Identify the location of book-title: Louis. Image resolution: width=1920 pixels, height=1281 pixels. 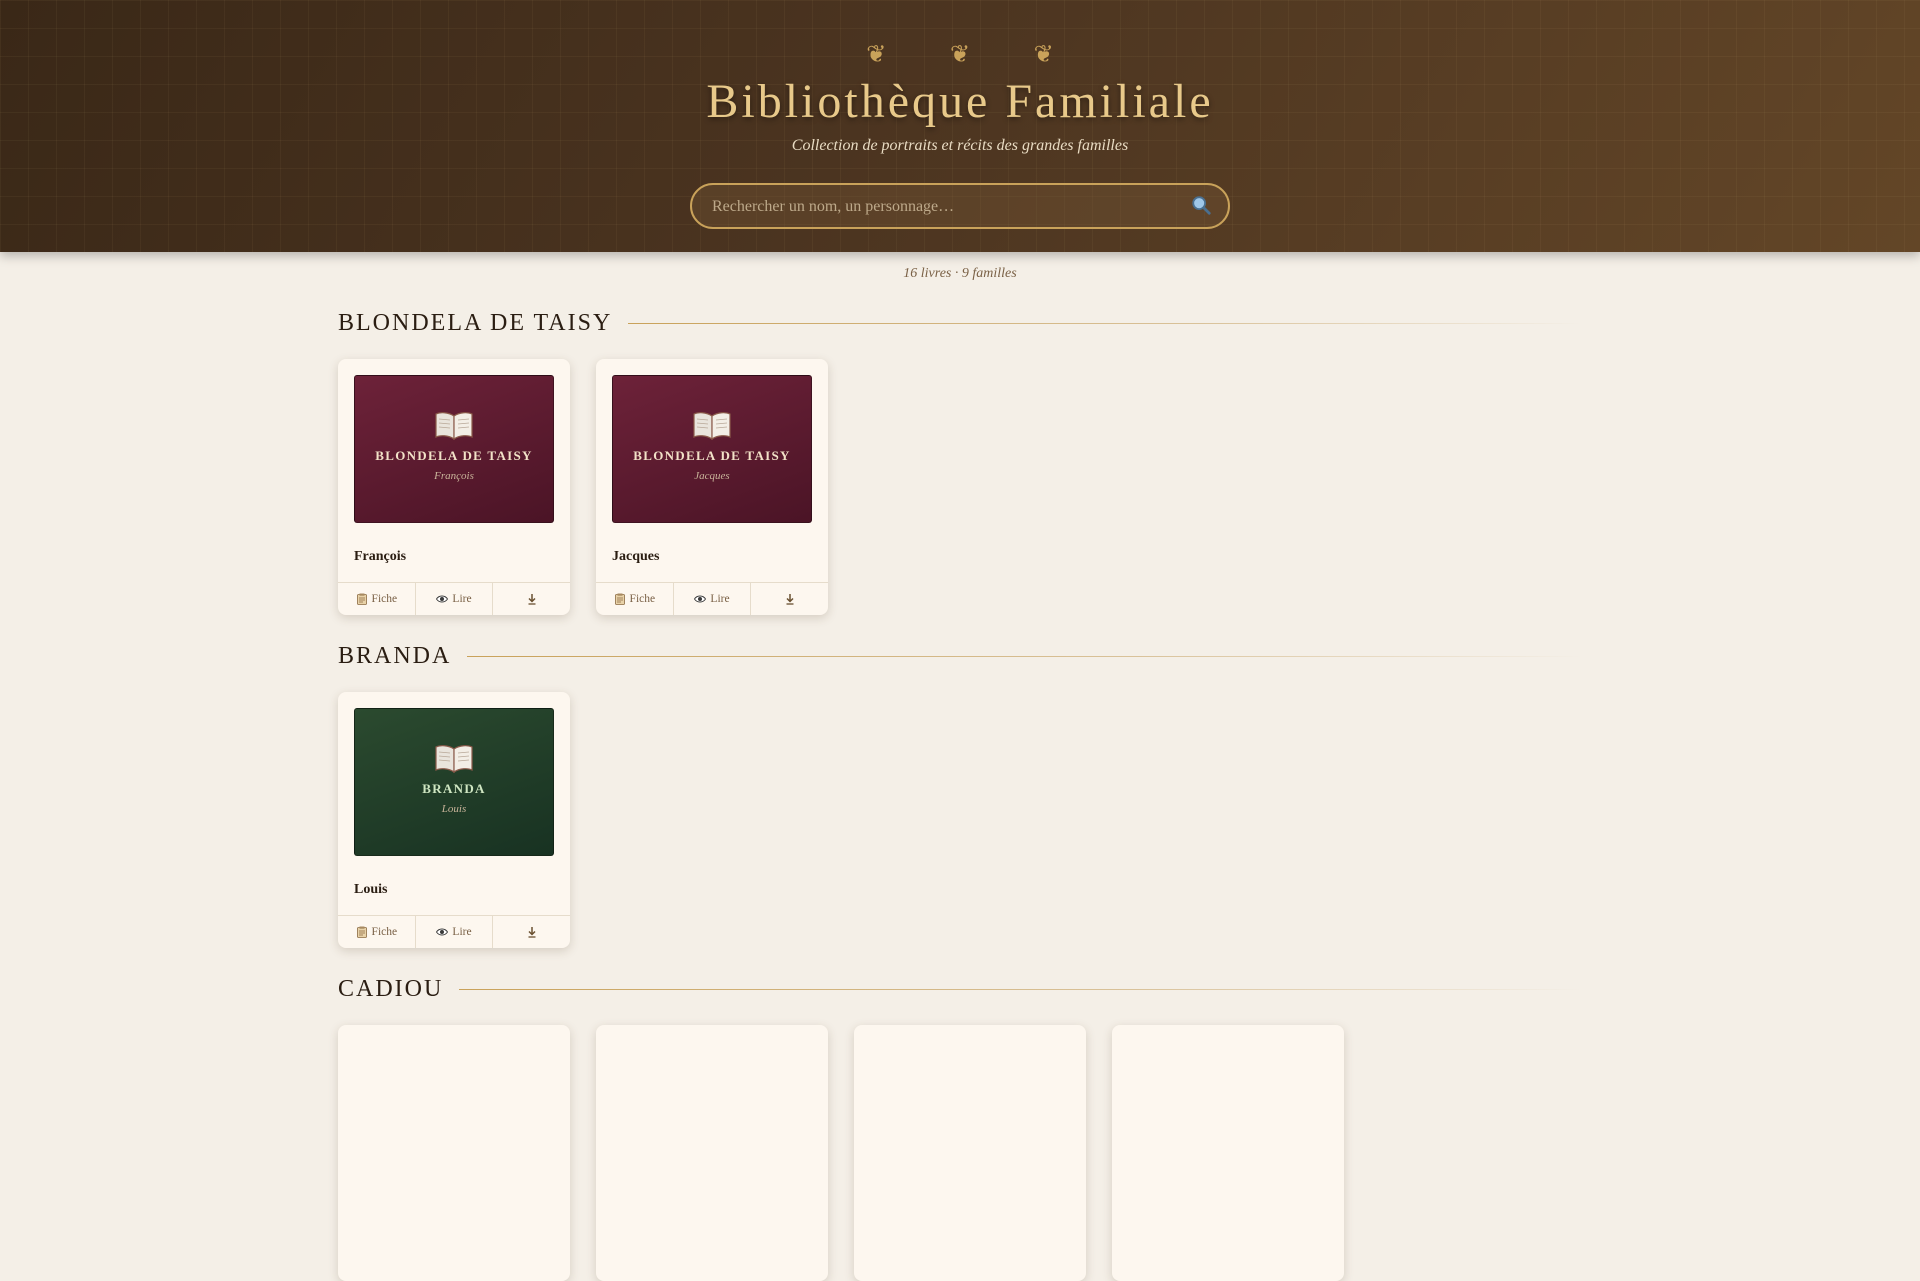
(371, 889).